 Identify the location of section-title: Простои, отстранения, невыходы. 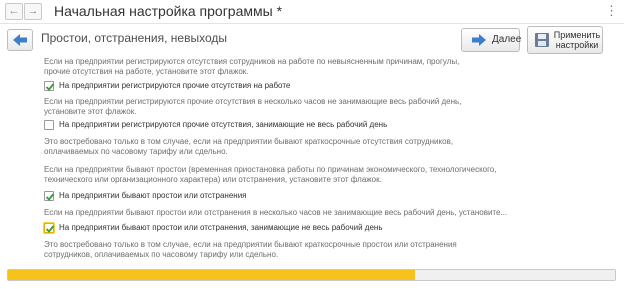
(134, 38).